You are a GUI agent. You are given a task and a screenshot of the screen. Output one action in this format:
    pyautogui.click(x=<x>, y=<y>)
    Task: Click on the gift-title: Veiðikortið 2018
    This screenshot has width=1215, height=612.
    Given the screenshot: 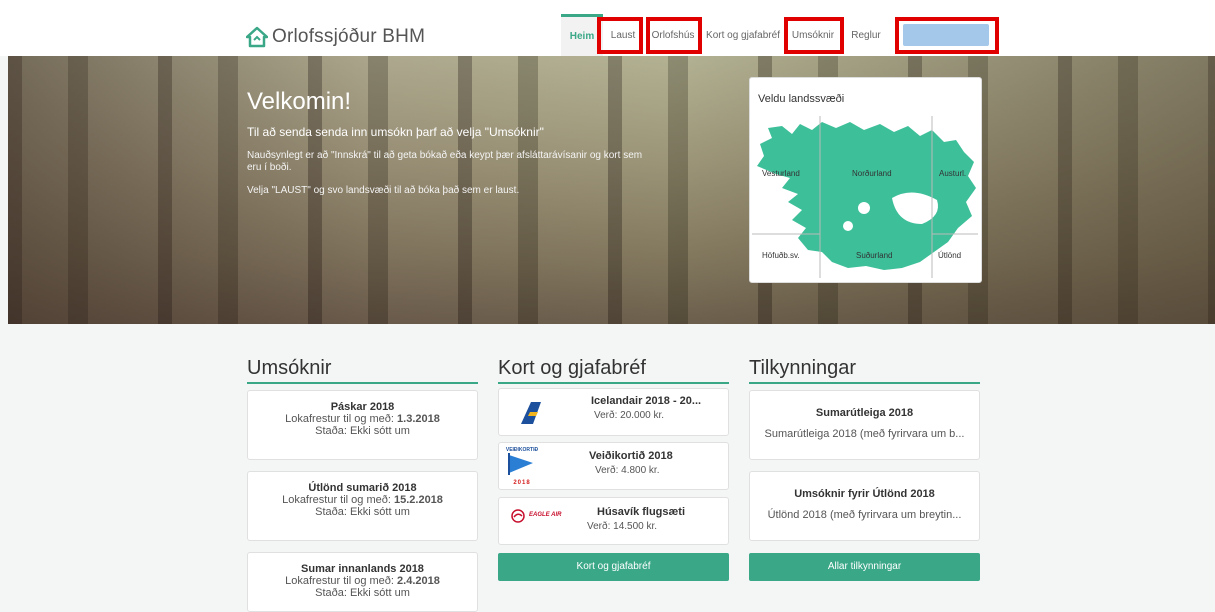 What is the action you would take?
    pyautogui.click(x=631, y=456)
    